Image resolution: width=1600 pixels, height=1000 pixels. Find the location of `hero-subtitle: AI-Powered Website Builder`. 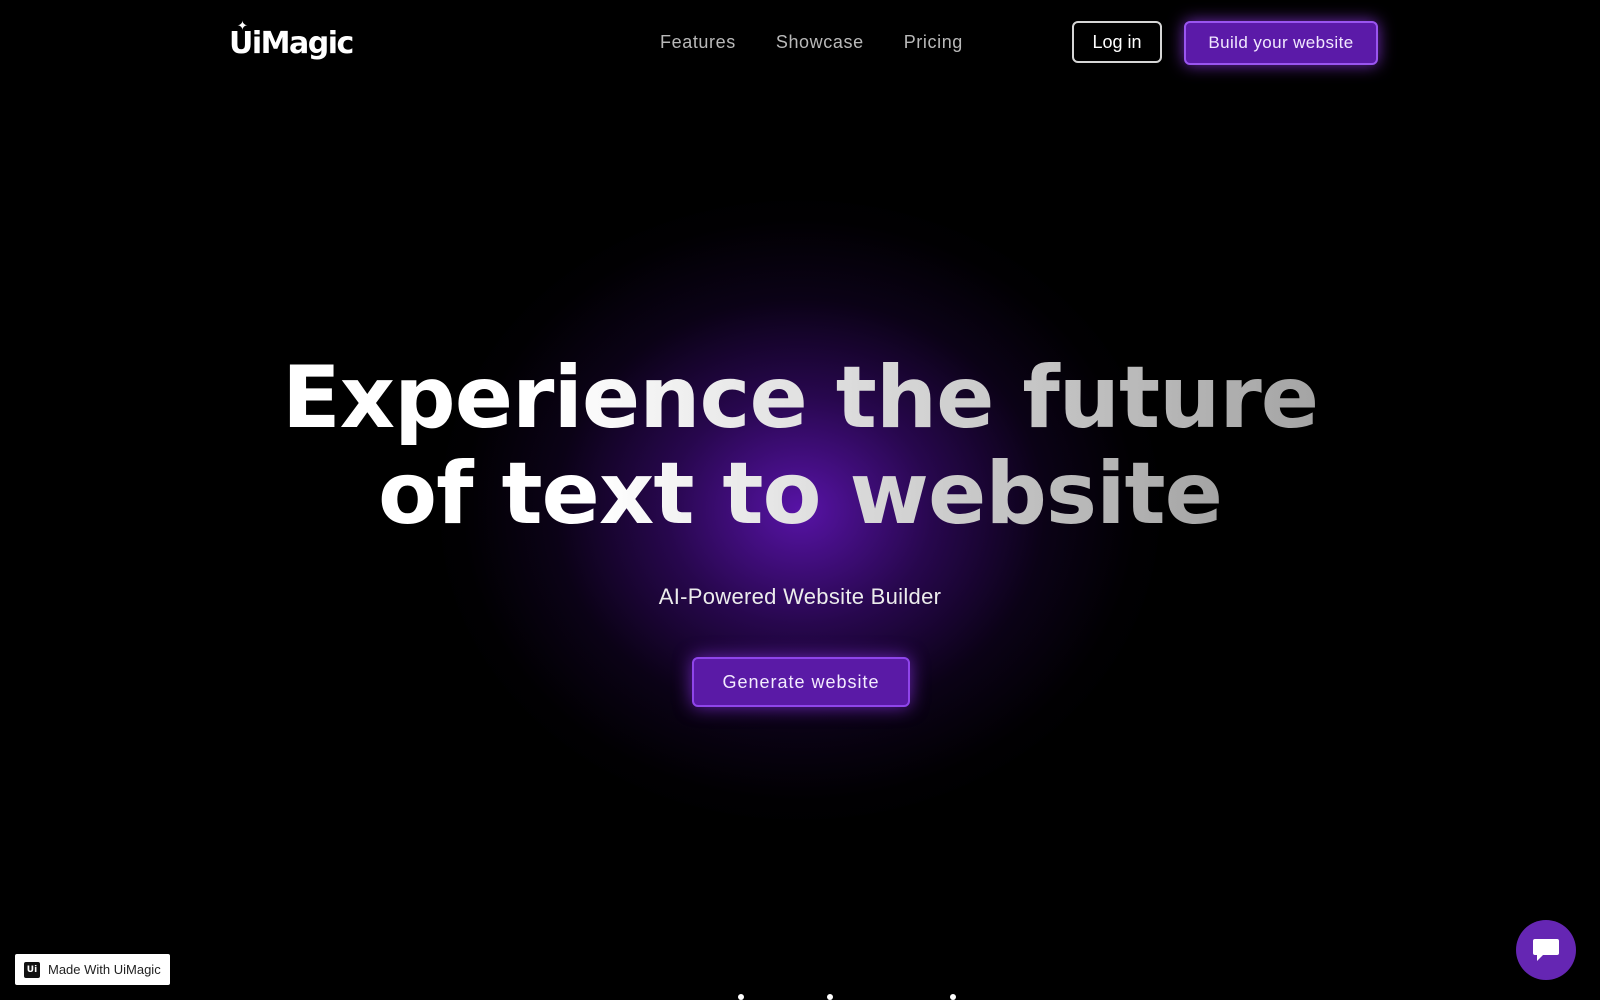

hero-subtitle: AI-Powered Website Builder is located at coordinates (800, 596).